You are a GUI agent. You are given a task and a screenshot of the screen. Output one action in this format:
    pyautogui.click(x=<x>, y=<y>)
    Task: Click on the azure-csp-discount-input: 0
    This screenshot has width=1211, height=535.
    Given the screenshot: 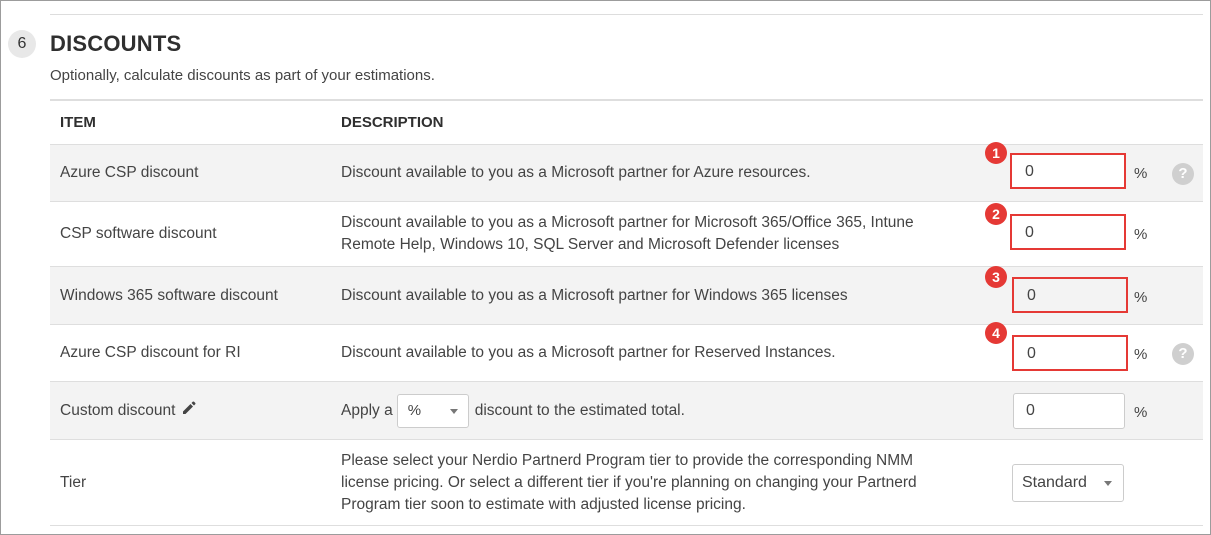 What is the action you would take?
    pyautogui.click(x=1068, y=171)
    